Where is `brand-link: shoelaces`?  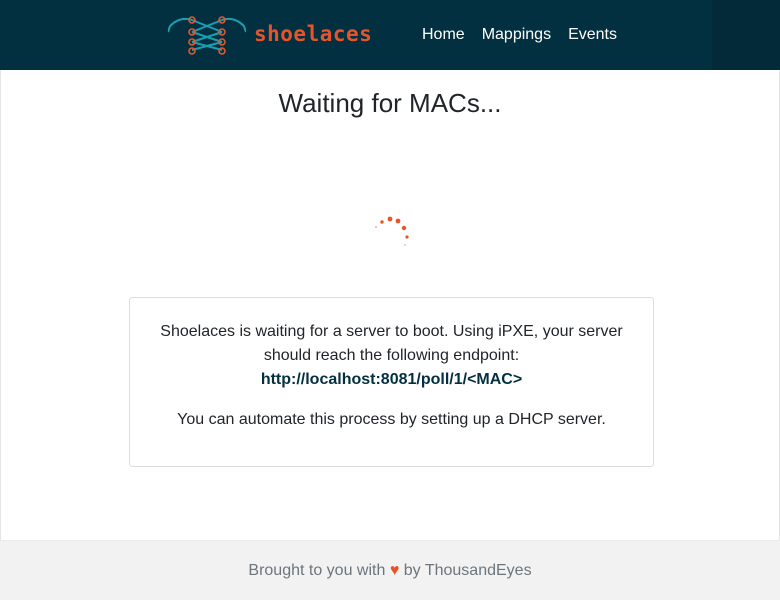 brand-link: shoelaces is located at coordinates (270, 34).